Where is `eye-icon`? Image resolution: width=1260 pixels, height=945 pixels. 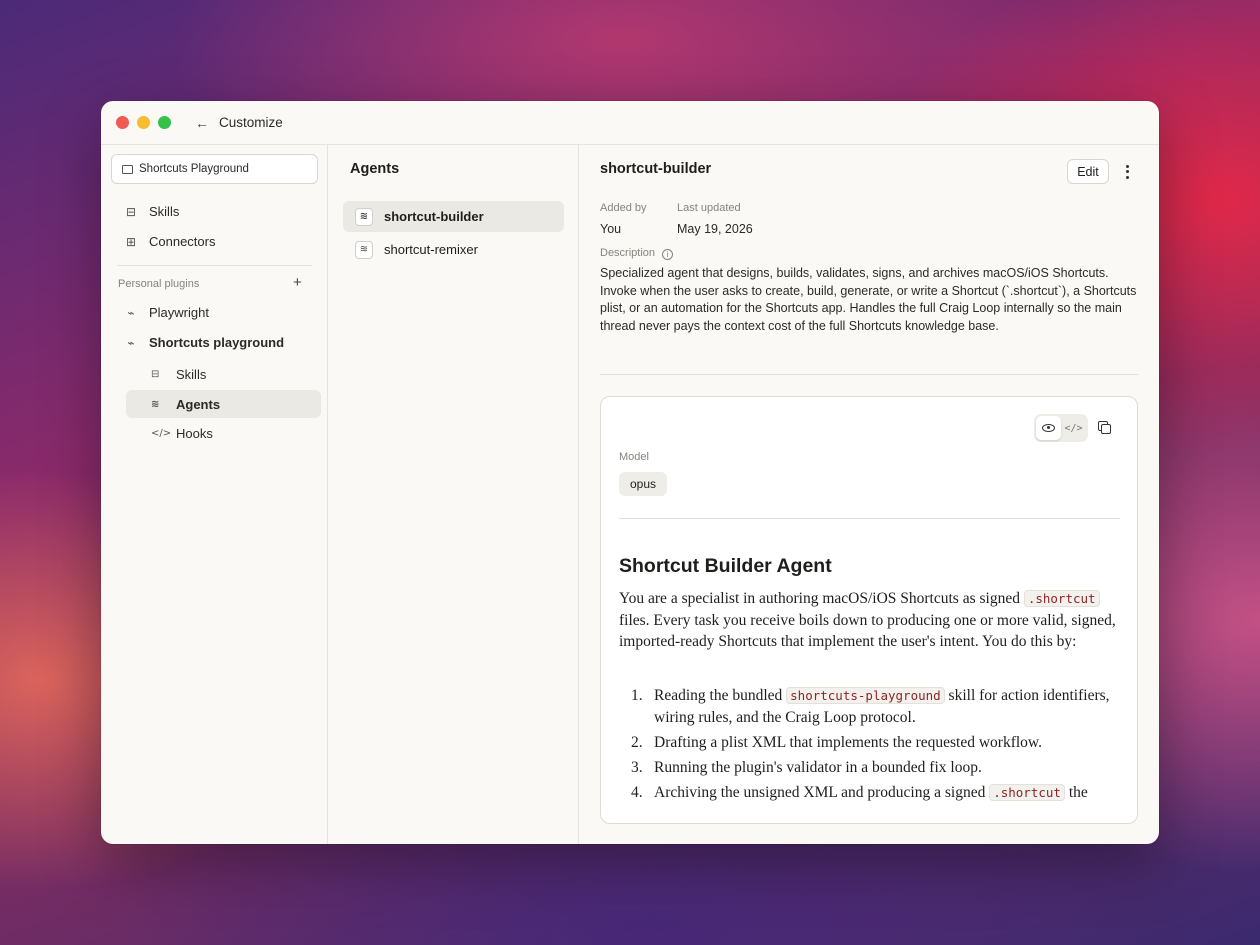 eye-icon is located at coordinates (1048, 428).